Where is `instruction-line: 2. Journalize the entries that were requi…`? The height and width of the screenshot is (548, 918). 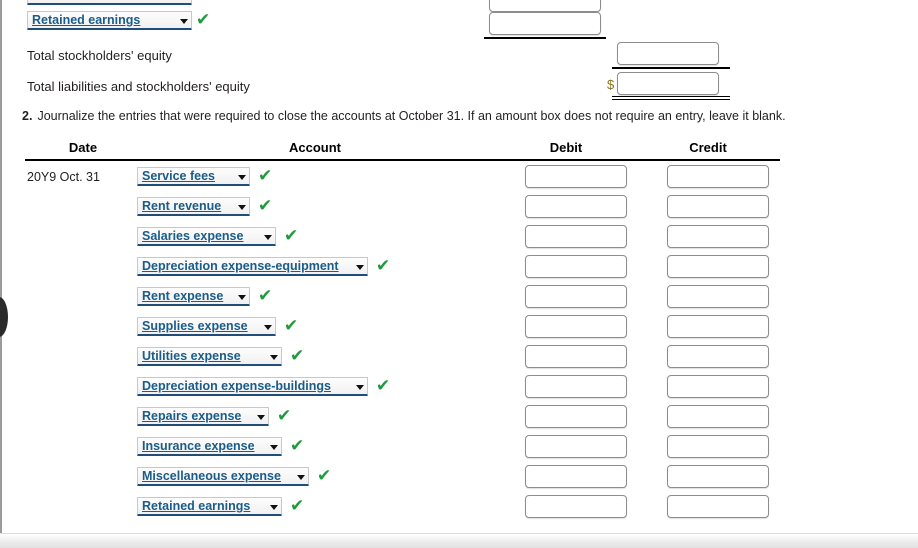 instruction-line: 2. Journalize the entries that were requi… is located at coordinates (404, 116).